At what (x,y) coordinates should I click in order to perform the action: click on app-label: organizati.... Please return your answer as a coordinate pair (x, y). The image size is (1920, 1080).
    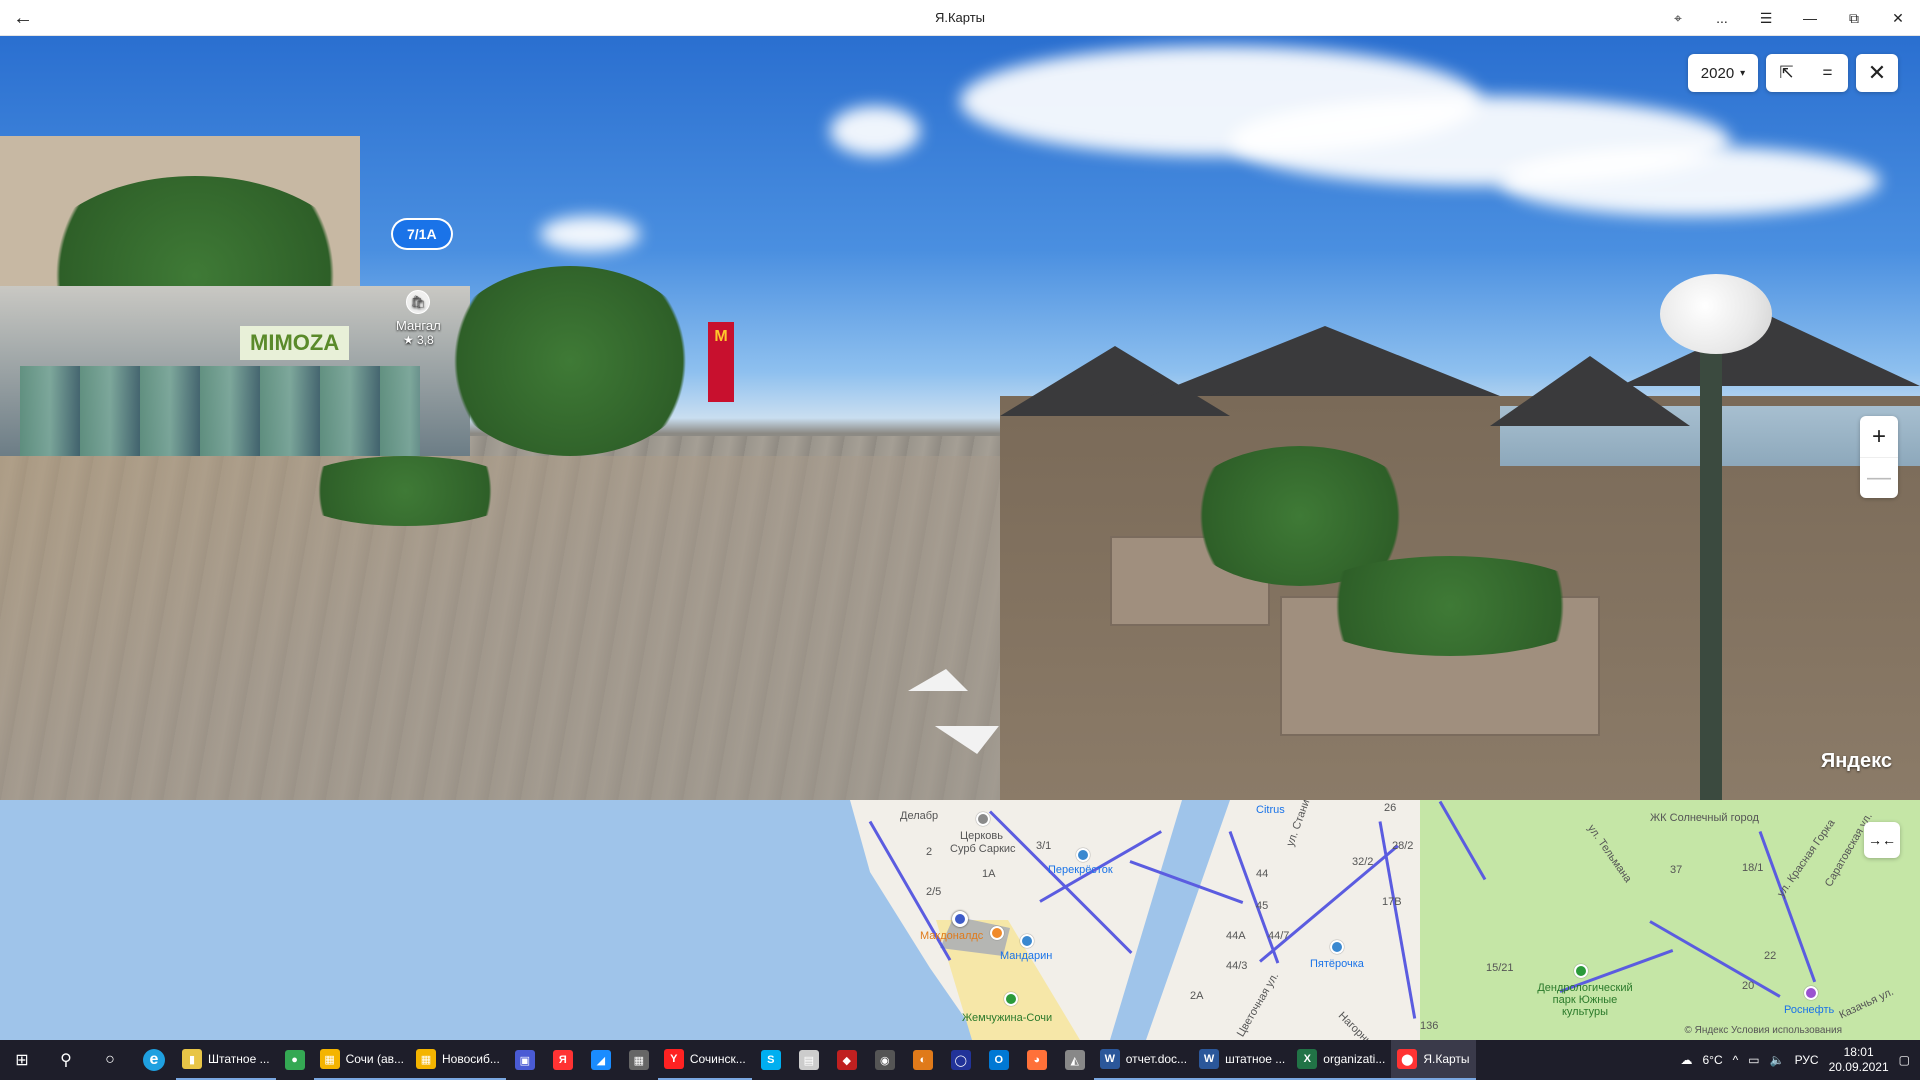
    Looking at the image, I should click on (1354, 1059).